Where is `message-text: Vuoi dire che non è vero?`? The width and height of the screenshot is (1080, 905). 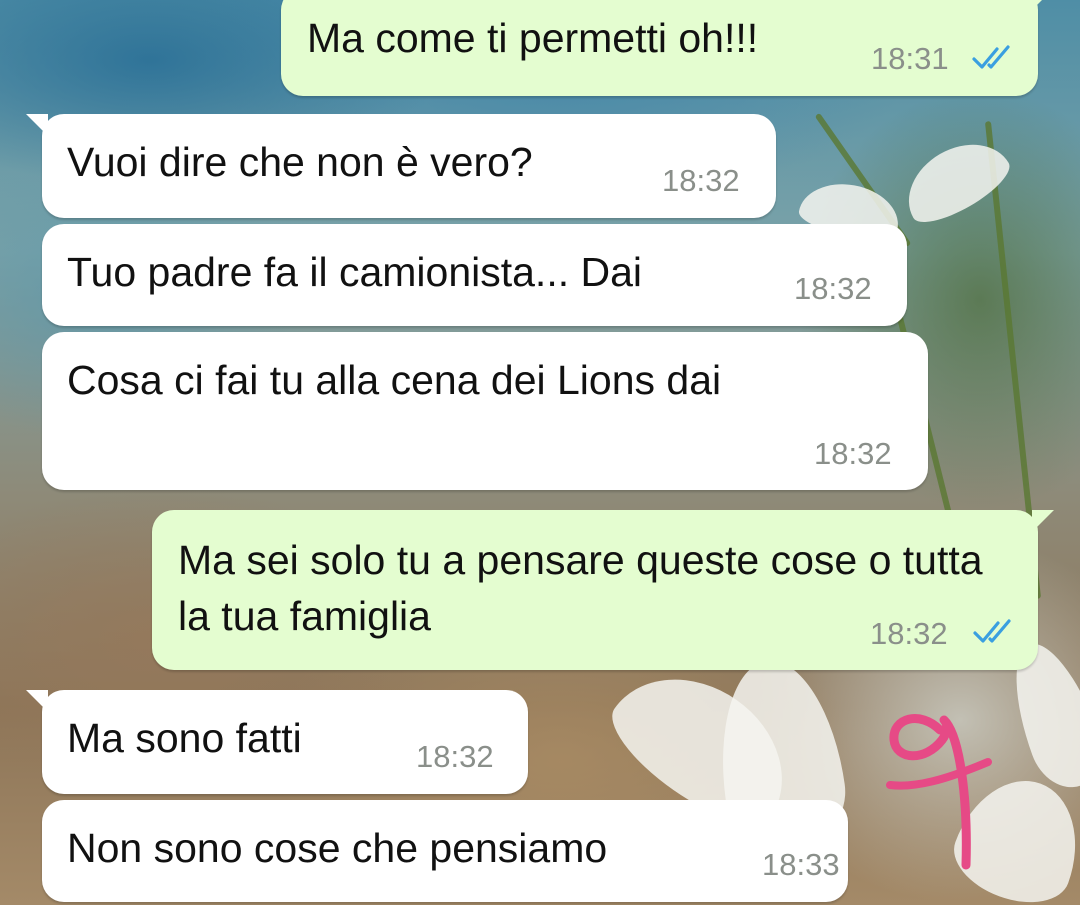
message-text: Vuoi dire che non è vero? is located at coordinates (300, 162).